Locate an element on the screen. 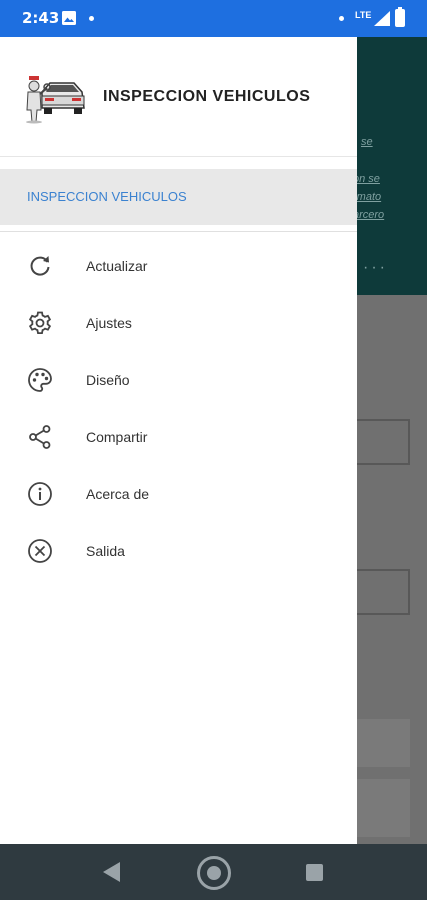  menu-item-ajustes: Ajustes is located at coordinates (178, 322).